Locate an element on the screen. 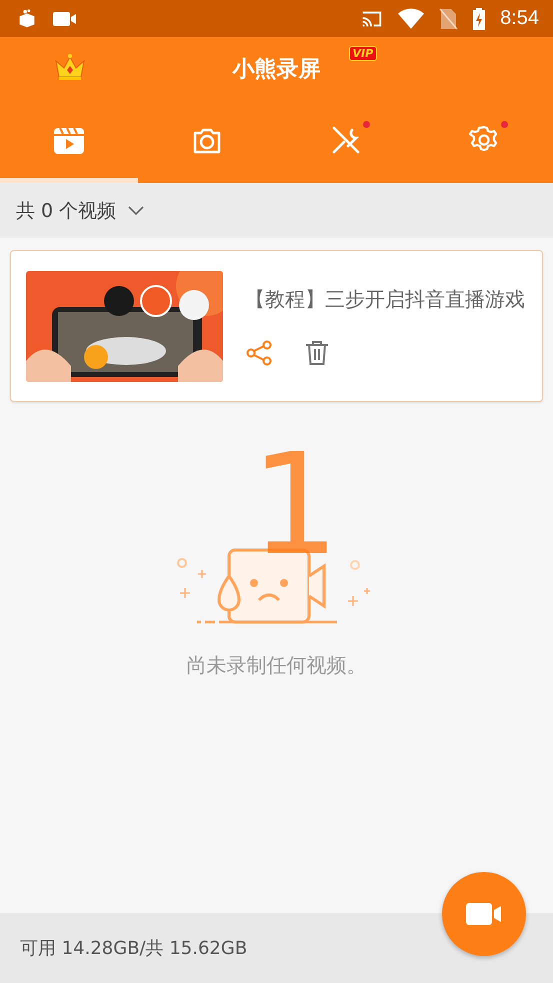  storage-info: 可用 14.28GB/共 15.62GB is located at coordinates (134, 948).